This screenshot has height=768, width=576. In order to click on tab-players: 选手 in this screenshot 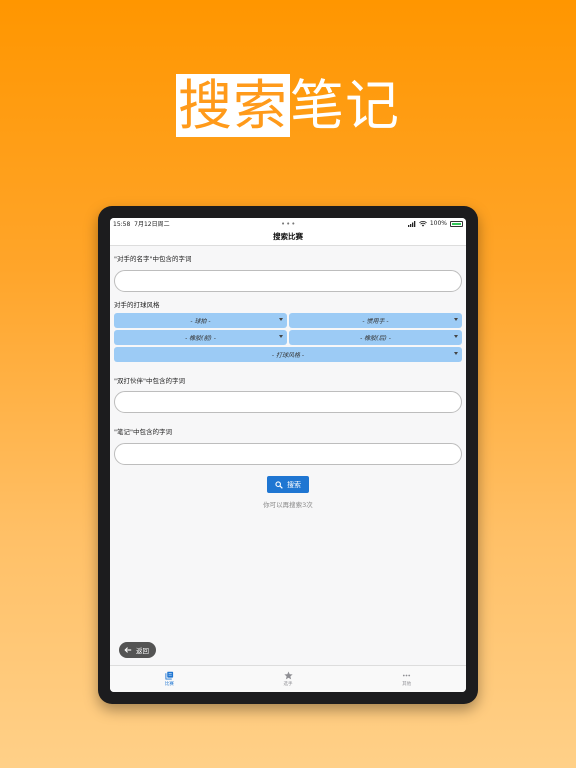, I will do `click(288, 679)`.